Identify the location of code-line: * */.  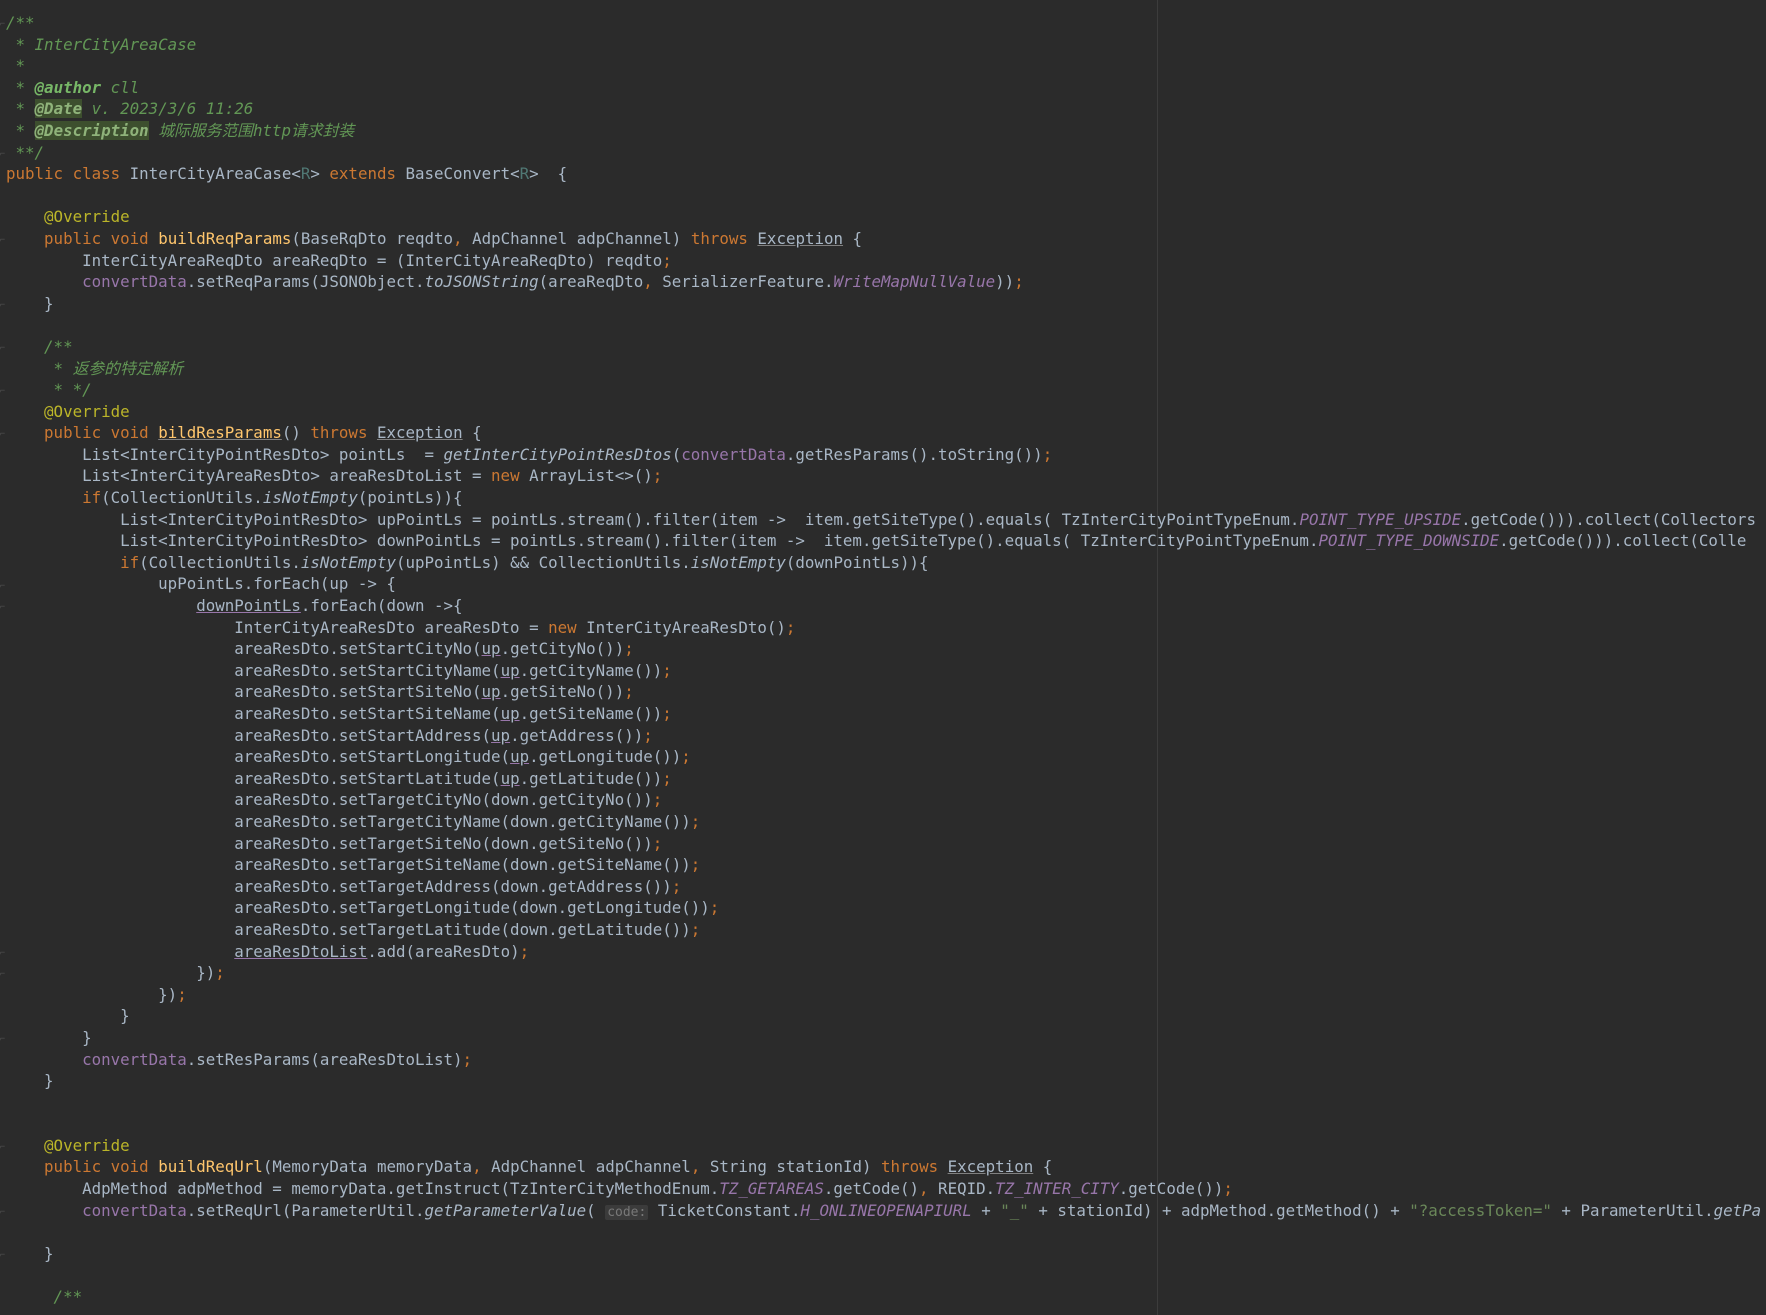
(883, 390).